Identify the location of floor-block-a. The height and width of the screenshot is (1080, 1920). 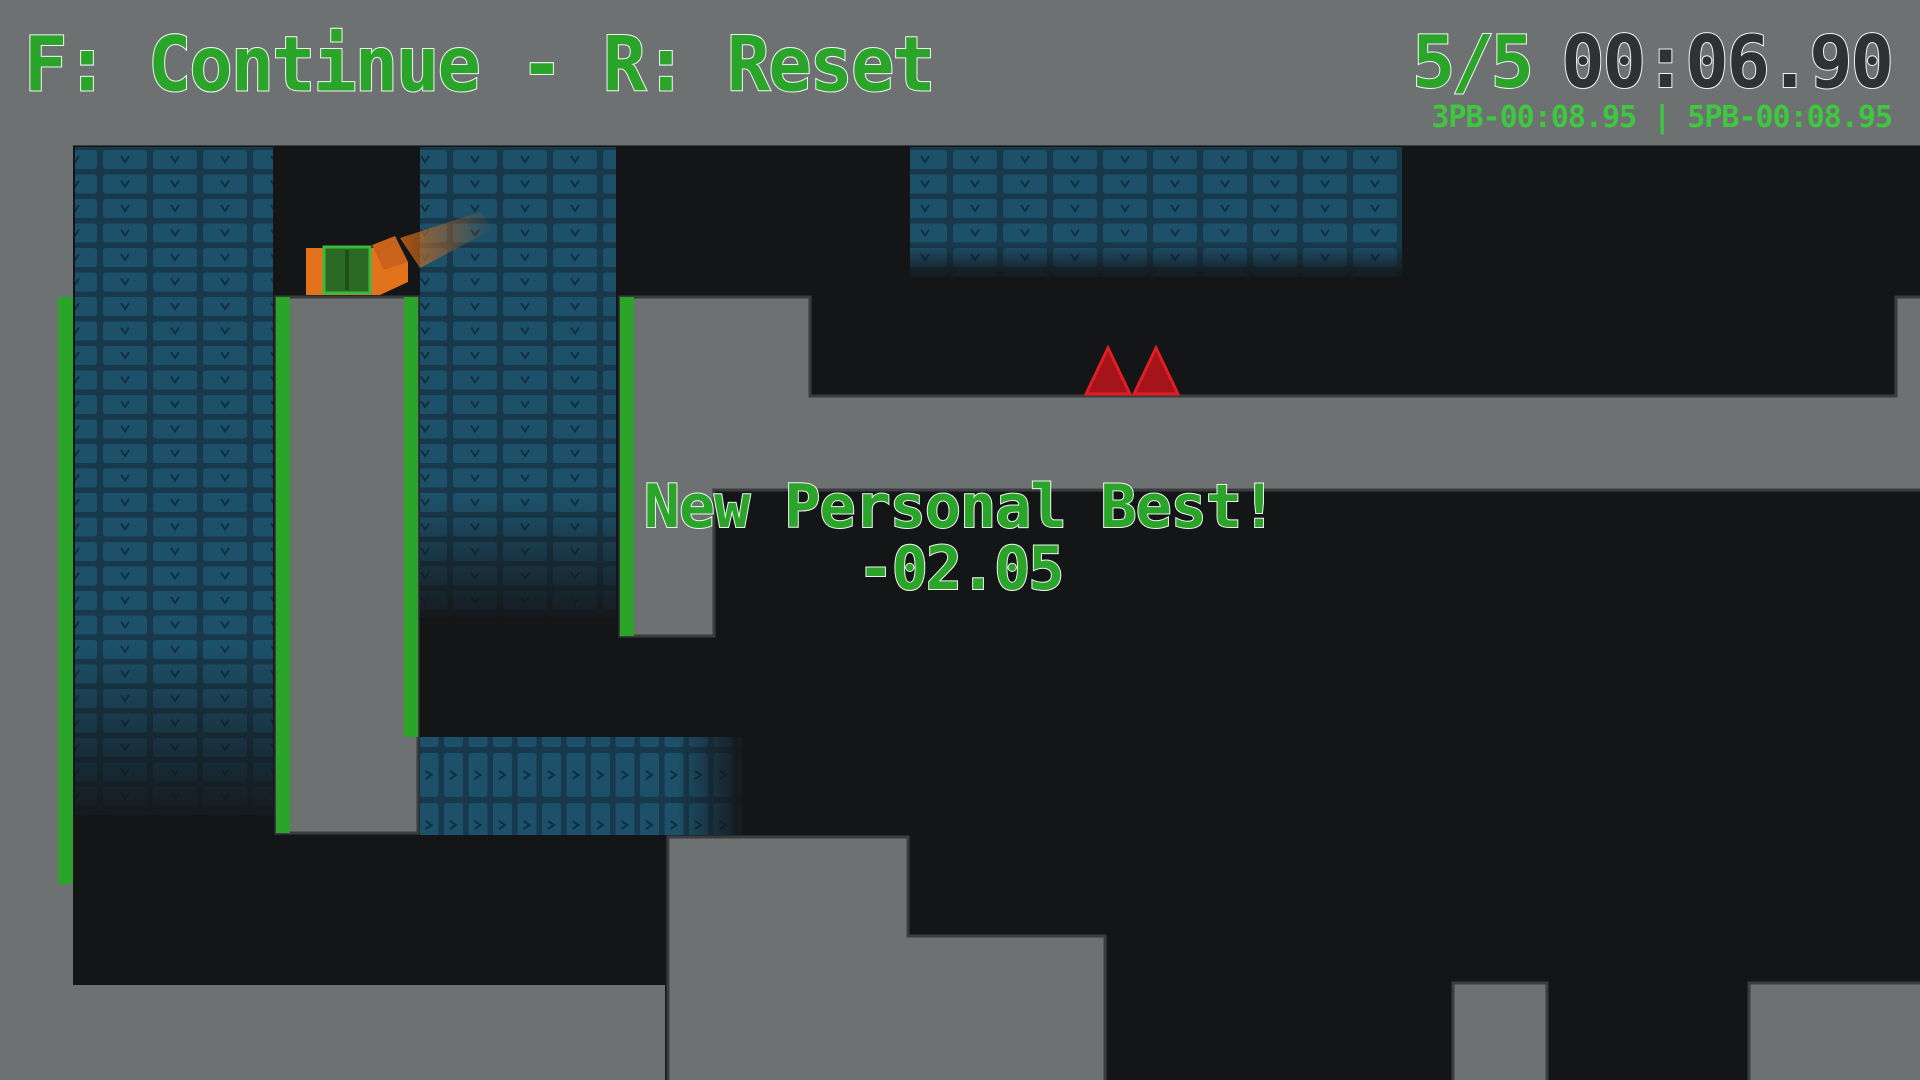
(1500, 1030).